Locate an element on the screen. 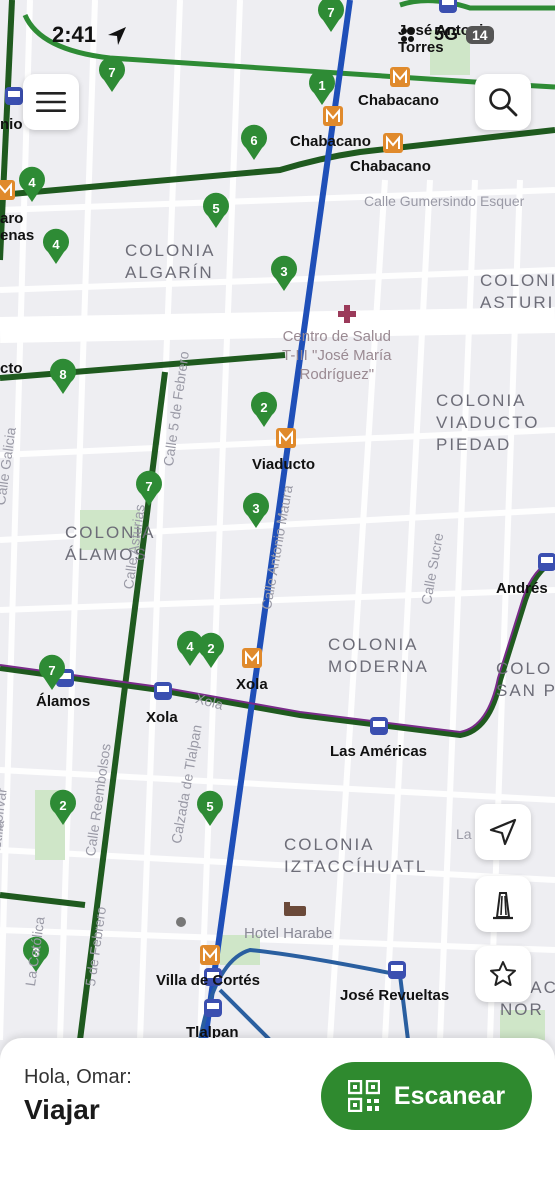  monument-button is located at coordinates (503, 904).